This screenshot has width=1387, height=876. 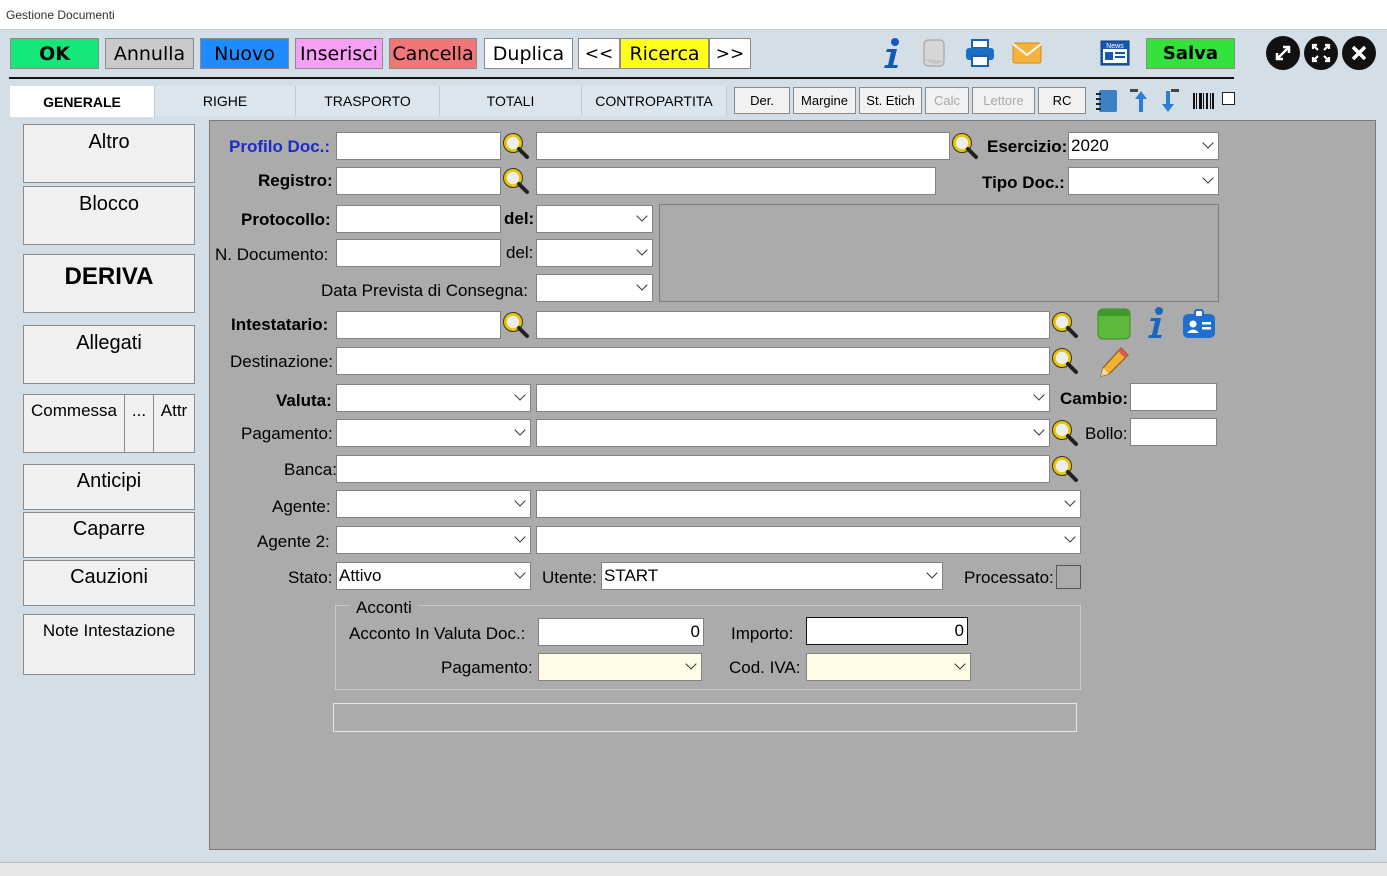 I want to click on pagamento-description-select, so click(x=793, y=433).